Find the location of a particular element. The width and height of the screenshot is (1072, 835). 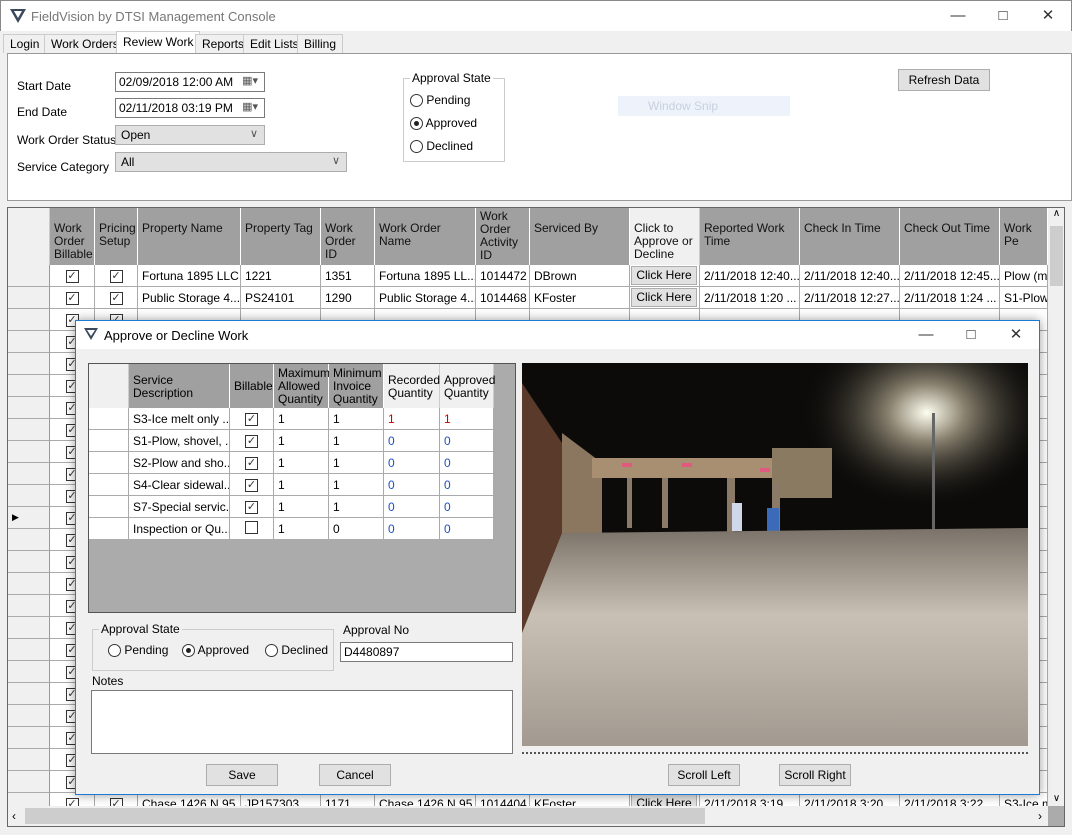

dialog-maximize-button: □ is located at coordinates (971, 335).